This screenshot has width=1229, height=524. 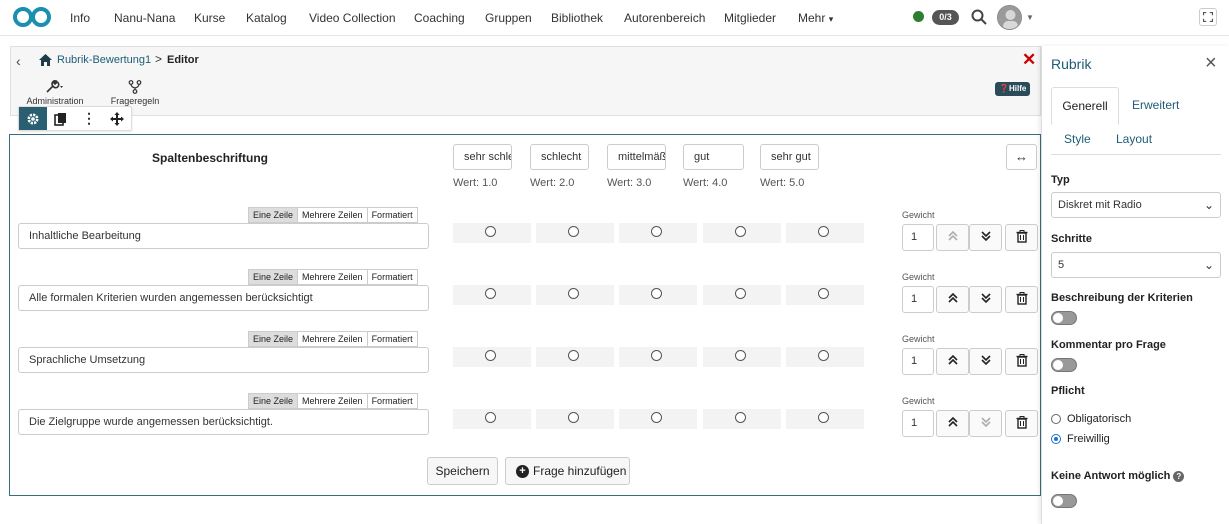 What do you see at coordinates (482, 157) in the screenshot?
I see `column-label-input: sehr schlecht` at bounding box center [482, 157].